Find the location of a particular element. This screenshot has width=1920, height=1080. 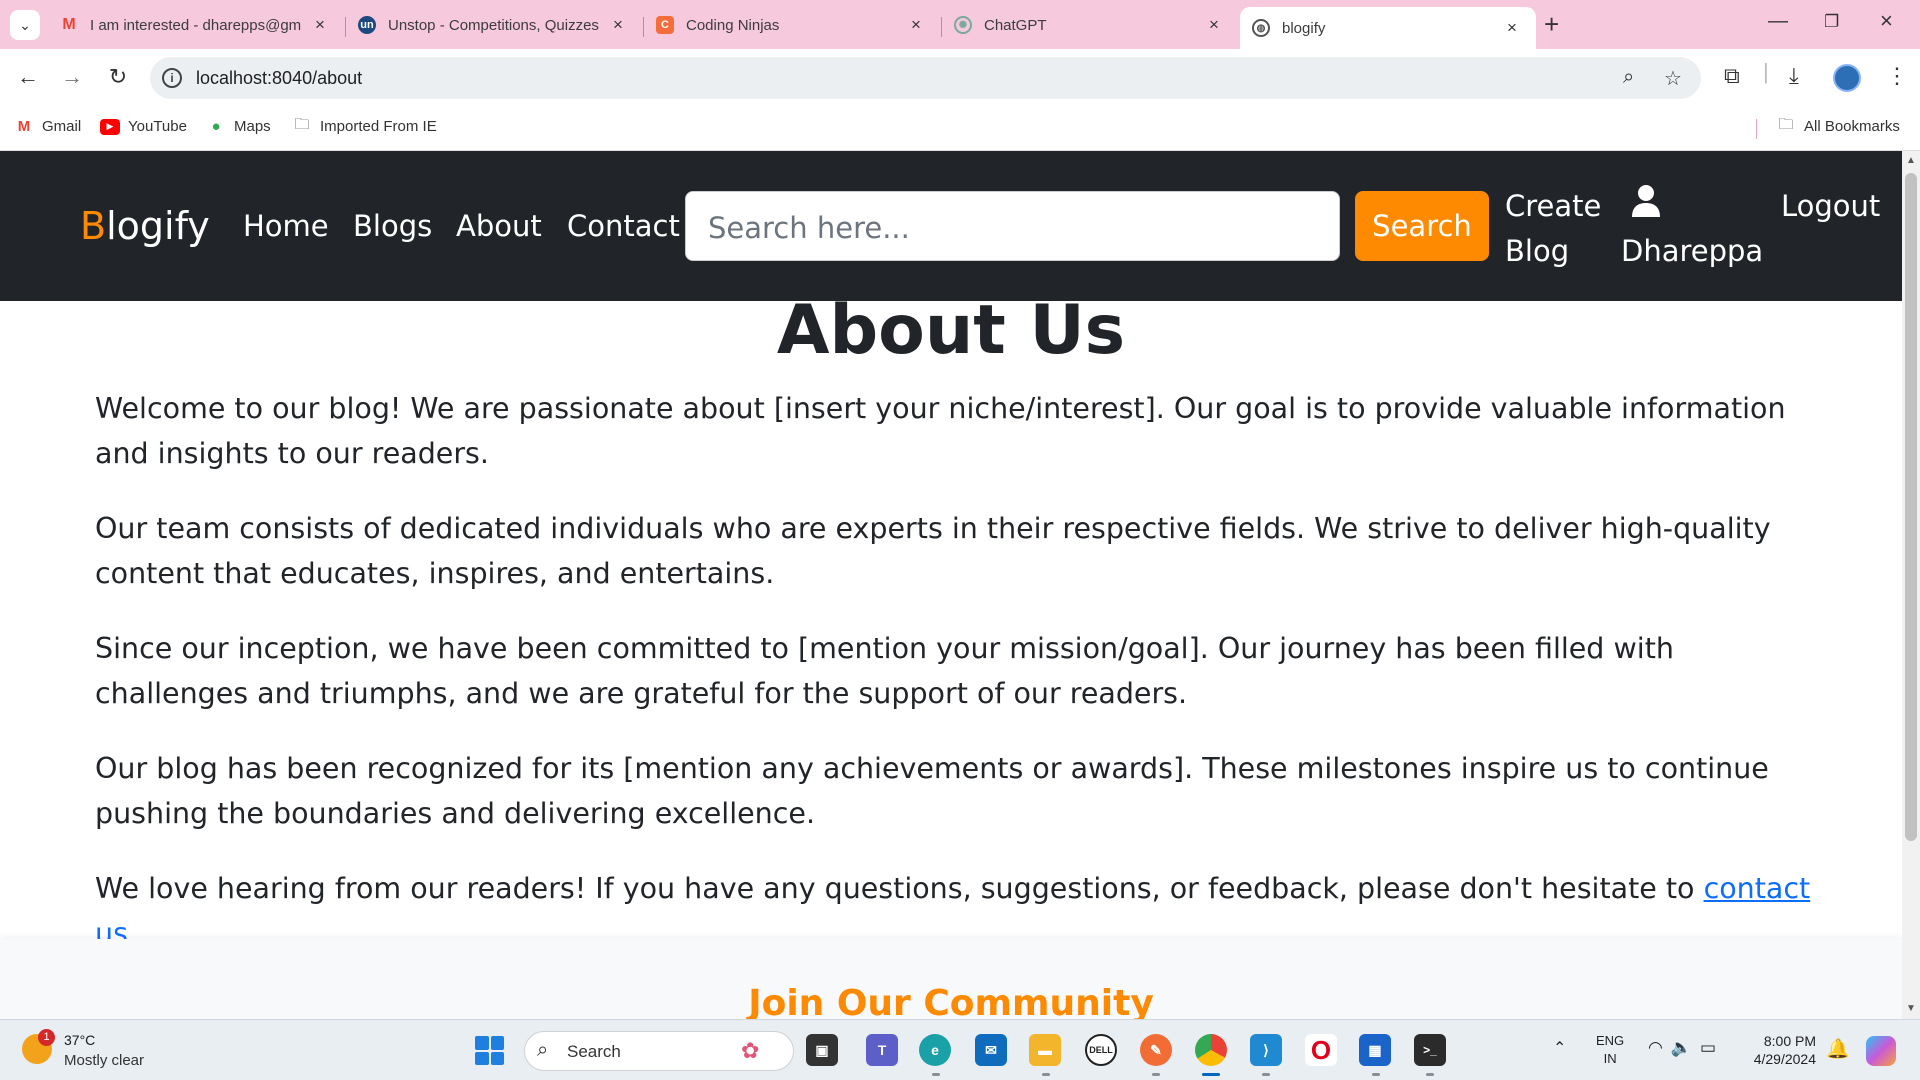

brand-rest: logify is located at coordinates (158, 226).